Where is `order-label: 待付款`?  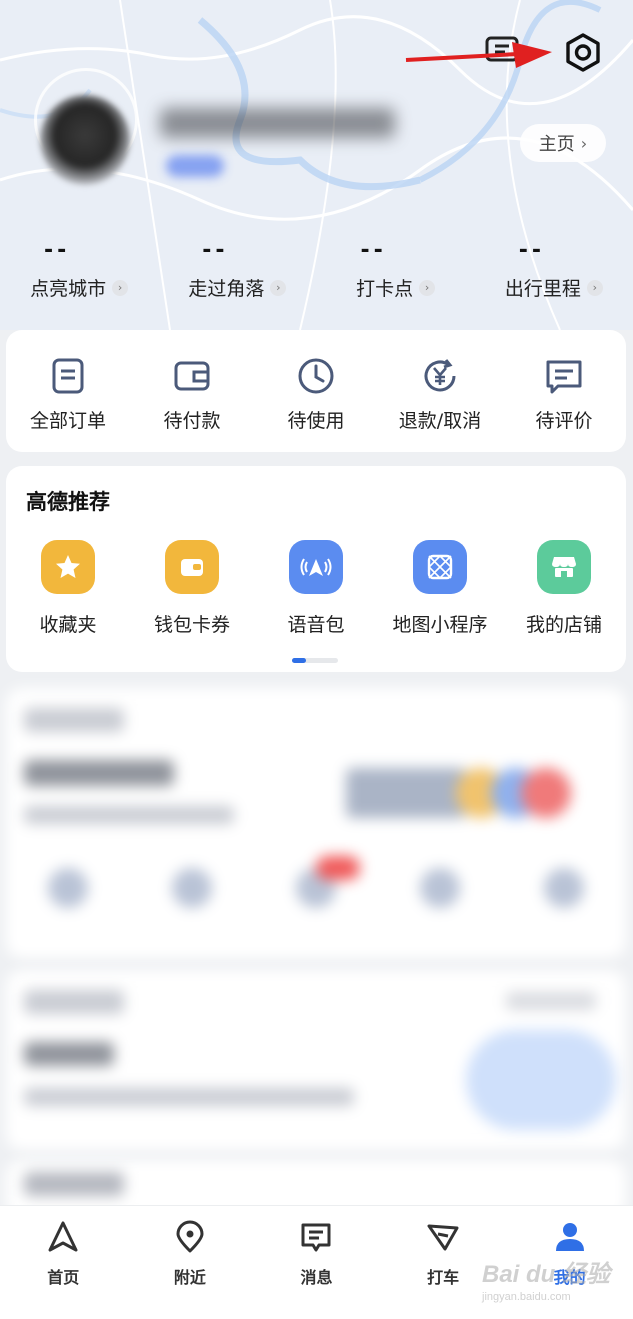
order-label: 待付款 is located at coordinates (192, 421).